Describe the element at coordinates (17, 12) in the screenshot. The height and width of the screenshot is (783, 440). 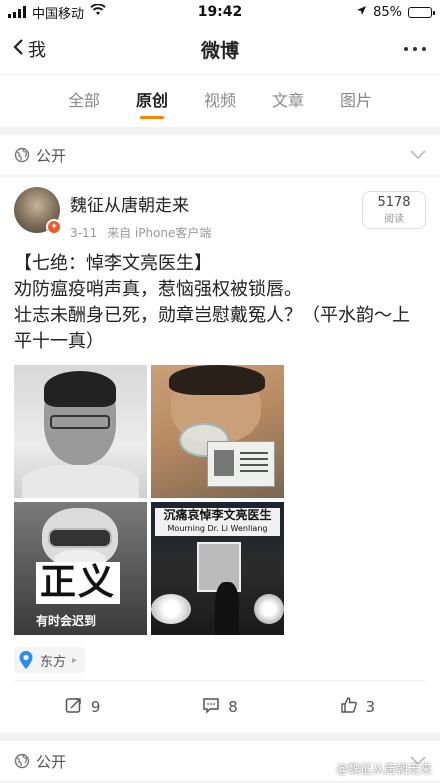
I see `signal-icon` at that location.